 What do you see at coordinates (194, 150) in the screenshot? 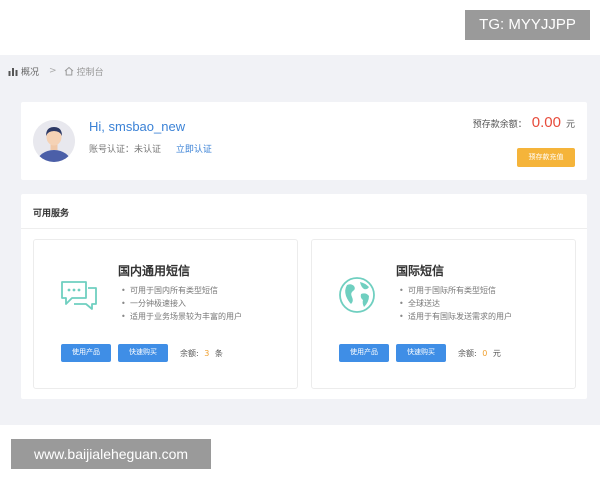
I see `verify-now-link: 立即认证` at bounding box center [194, 150].